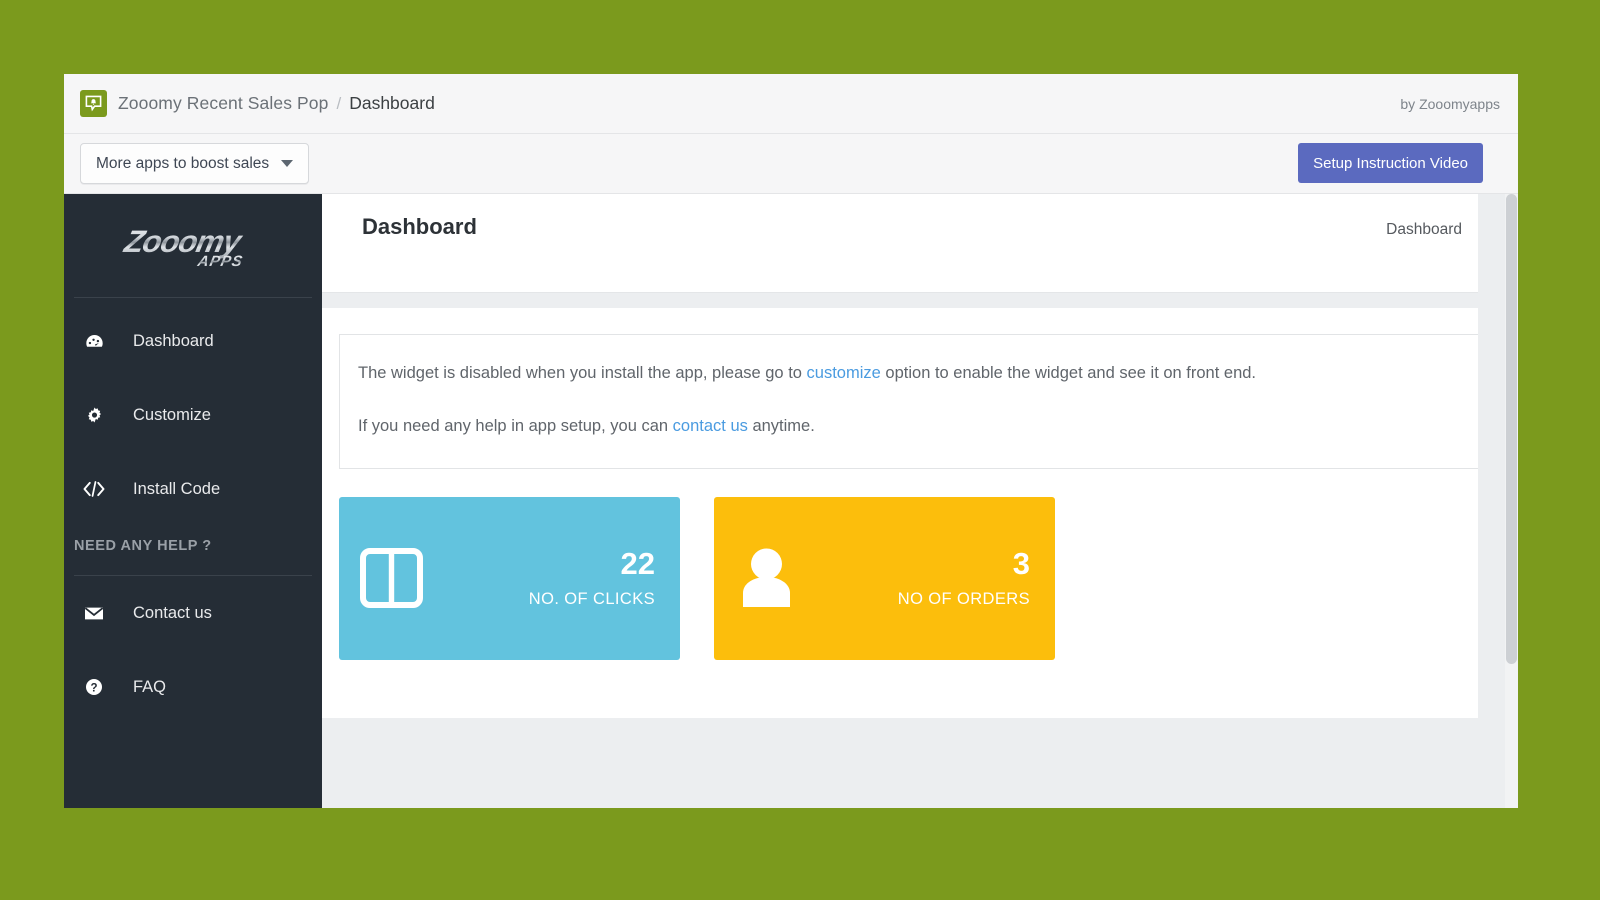 This screenshot has height=900, width=1600. I want to click on byline-text: by Zooomyapps, so click(1450, 103).